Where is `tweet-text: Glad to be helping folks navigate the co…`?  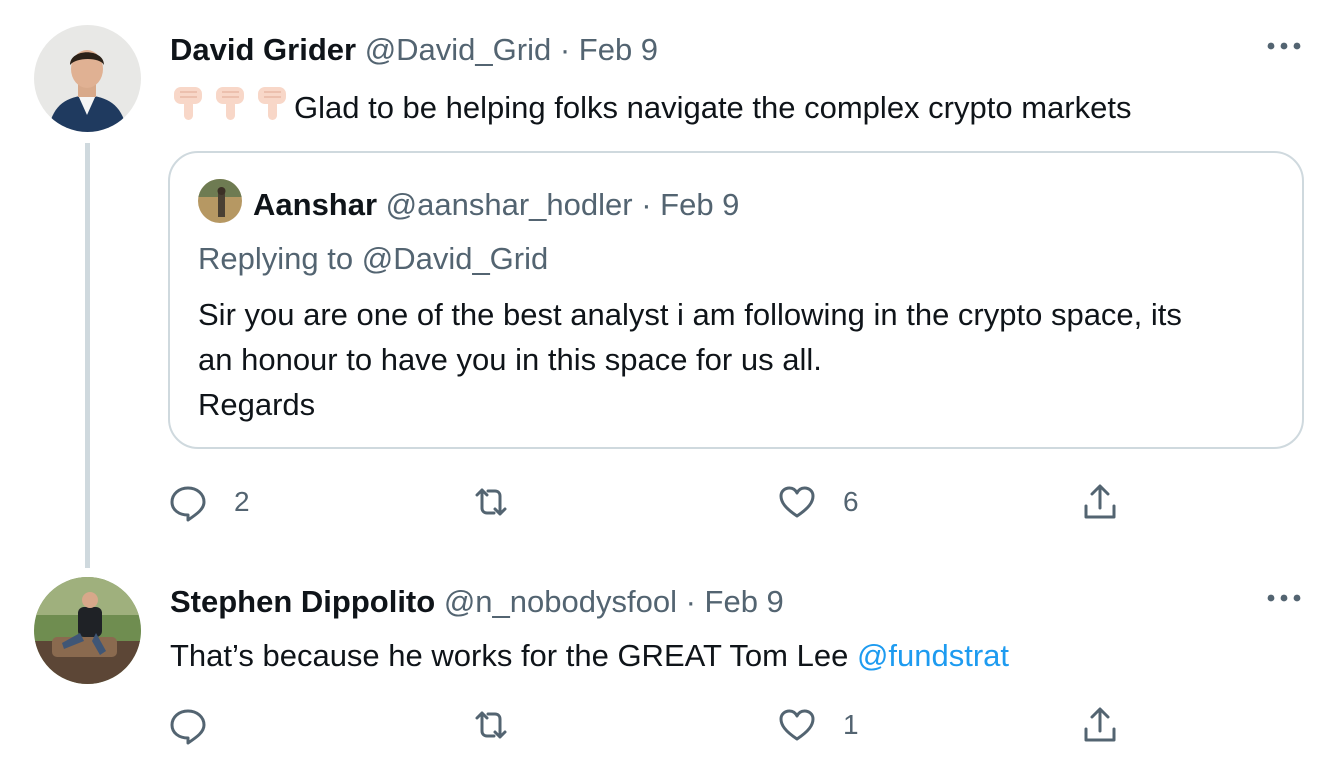 tweet-text: Glad to be helping folks navigate the co… is located at coordinates (650, 106).